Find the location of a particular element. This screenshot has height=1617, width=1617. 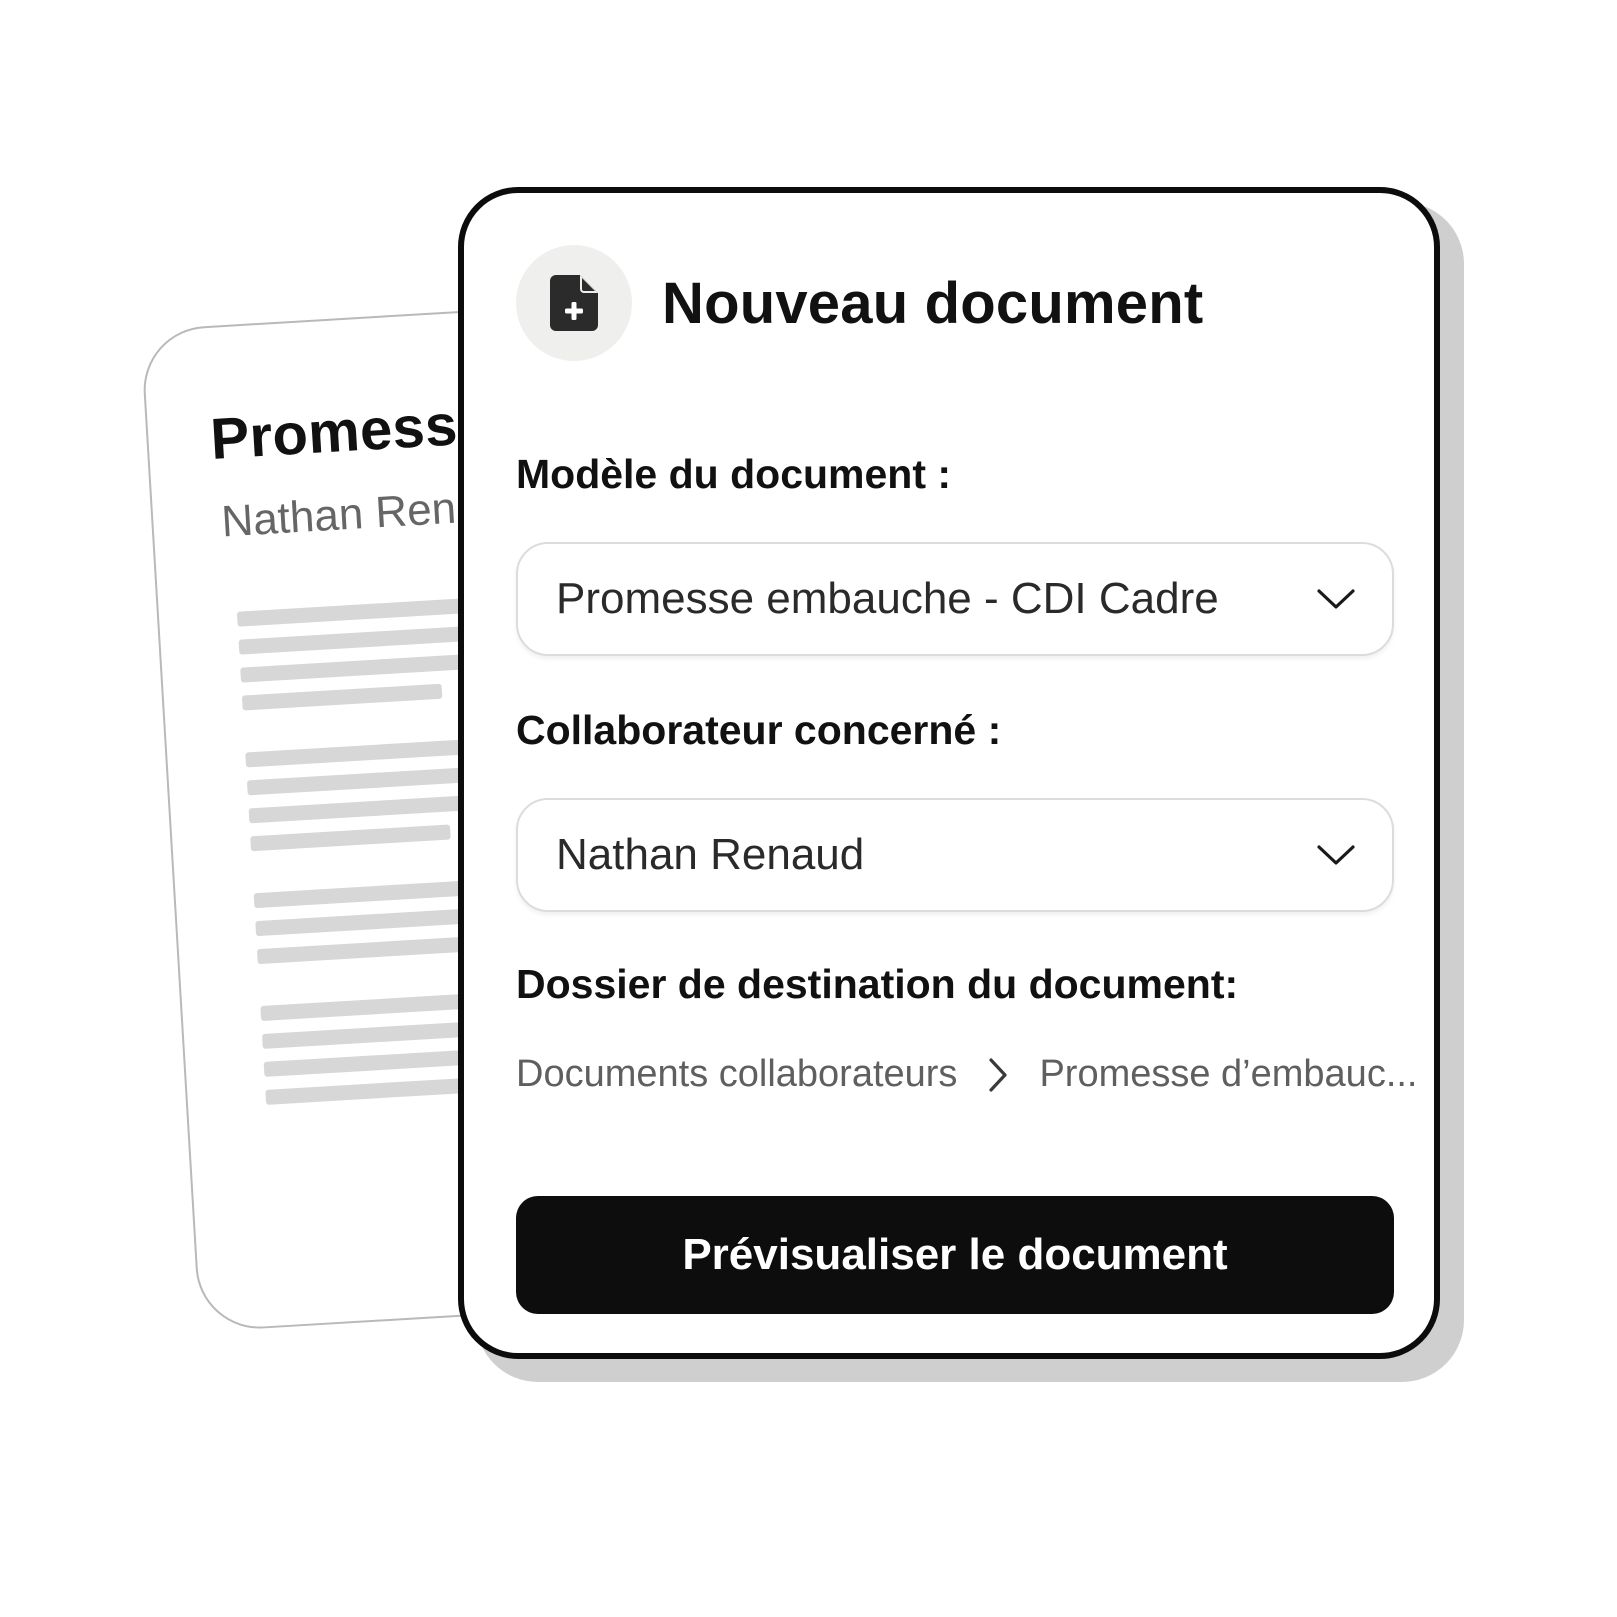

preview-document-button-label: Prévisualiser le document is located at coordinates (955, 1254).